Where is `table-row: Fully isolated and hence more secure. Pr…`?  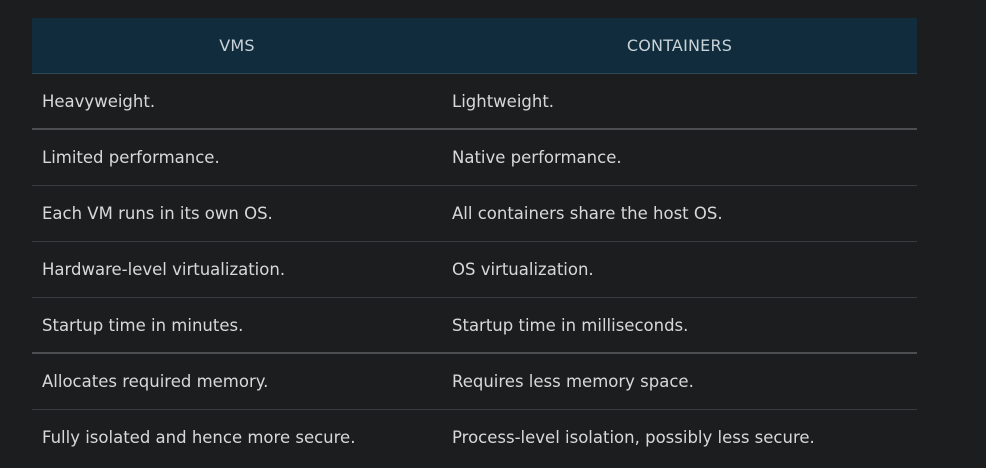
table-row: Fully isolated and hence more secure. Pr… is located at coordinates (474, 437).